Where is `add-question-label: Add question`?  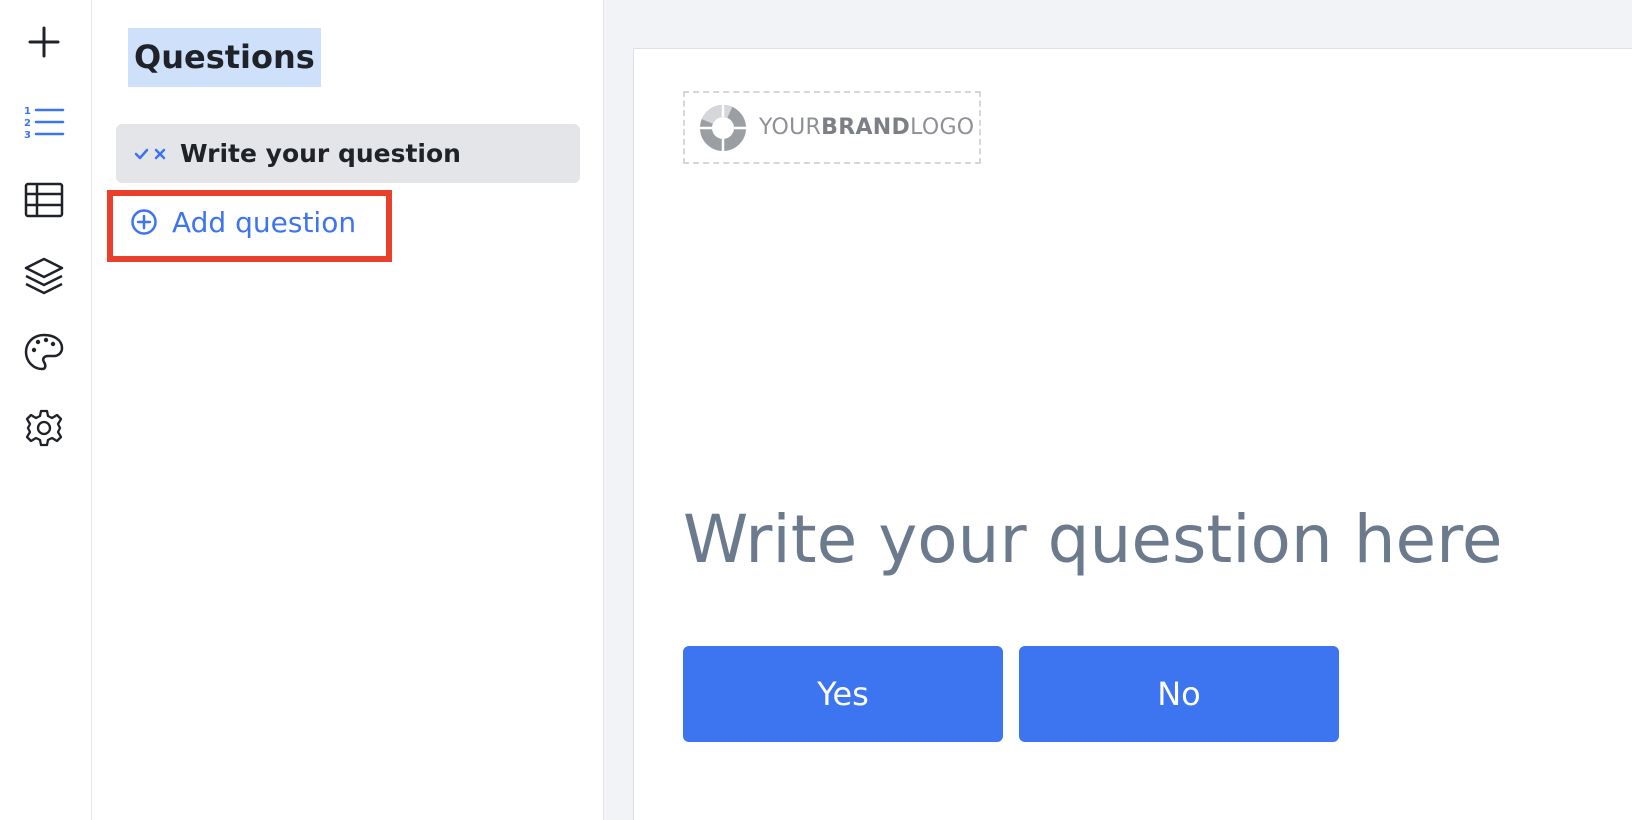
add-question-label: Add question is located at coordinates (264, 222).